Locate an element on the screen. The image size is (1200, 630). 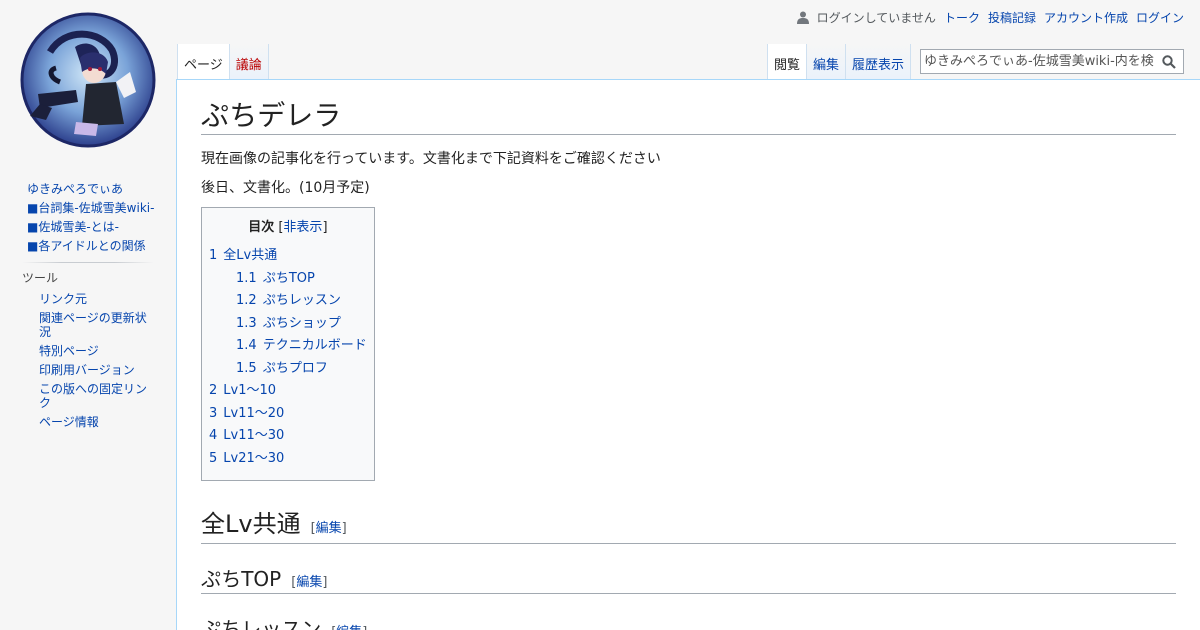
sidebar-item-main-page: ゆきみぺろでぃあ is located at coordinates (93, 189).